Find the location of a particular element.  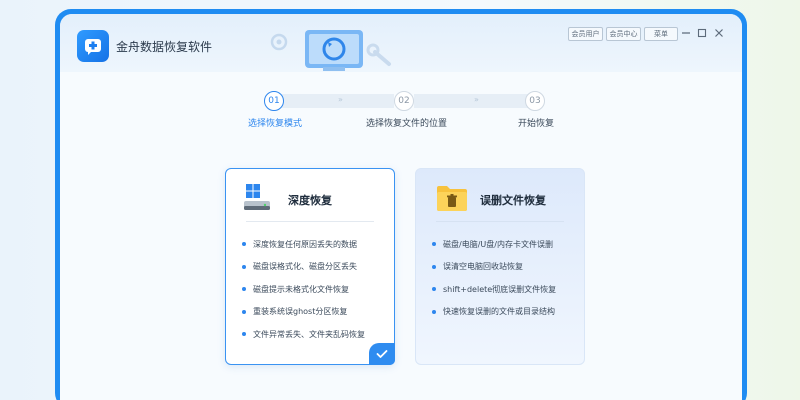

member-center-button: 会员中心 is located at coordinates (623, 34).